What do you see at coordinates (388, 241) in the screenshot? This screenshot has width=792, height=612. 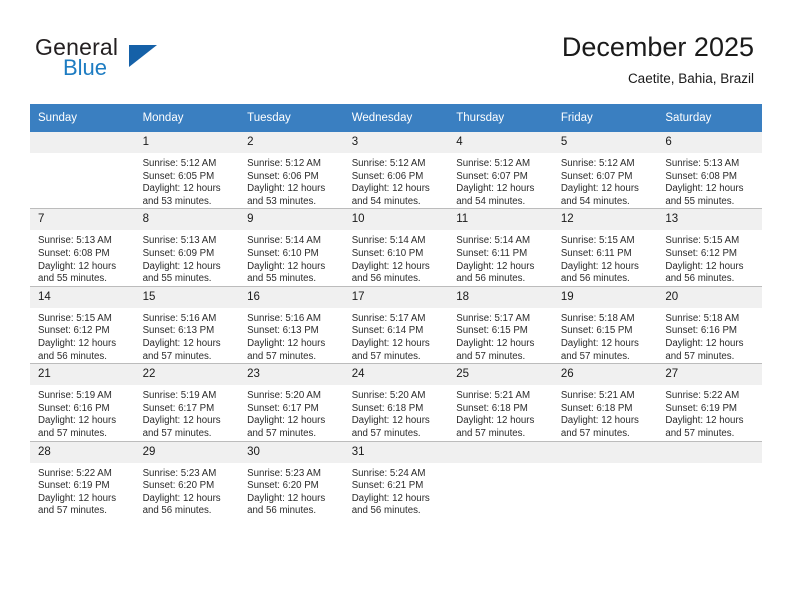 I see `sunrise-text: Sunrise: 5:14 AM` at bounding box center [388, 241].